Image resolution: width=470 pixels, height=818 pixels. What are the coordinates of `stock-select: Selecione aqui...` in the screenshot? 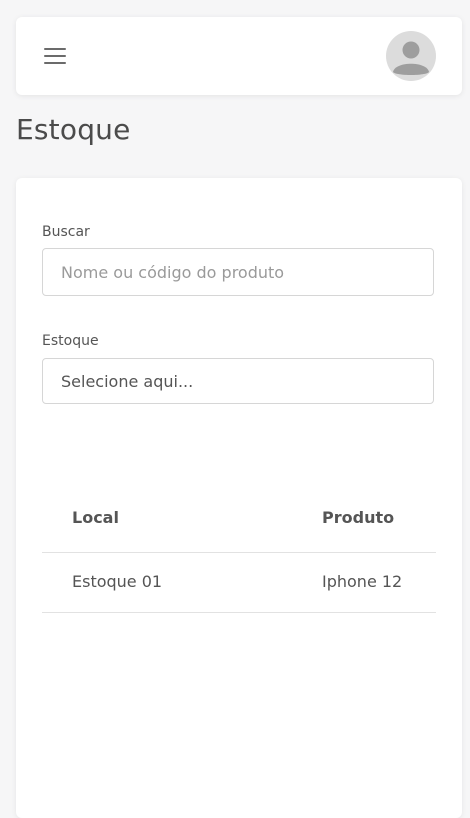 It's located at (238, 381).